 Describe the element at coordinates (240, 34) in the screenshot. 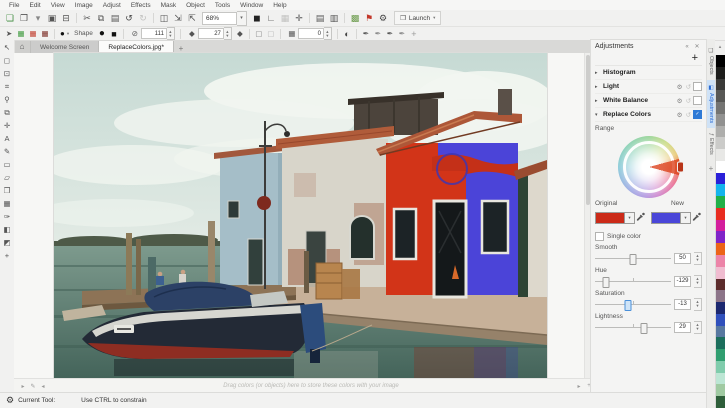

I see `soft-edge-icon: ◆` at that location.